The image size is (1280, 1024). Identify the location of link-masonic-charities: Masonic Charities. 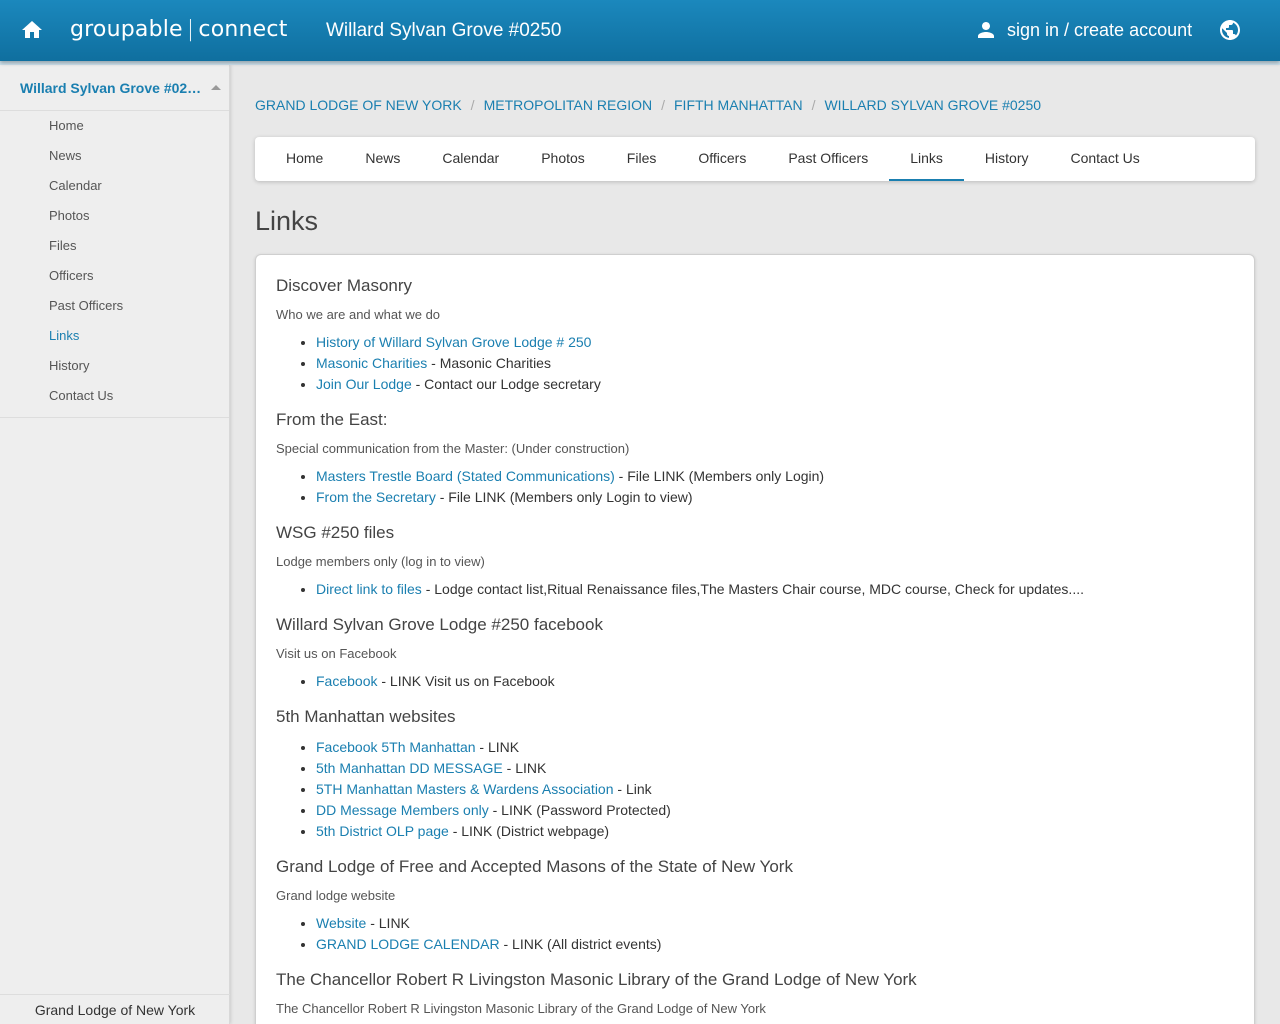
(371, 363).